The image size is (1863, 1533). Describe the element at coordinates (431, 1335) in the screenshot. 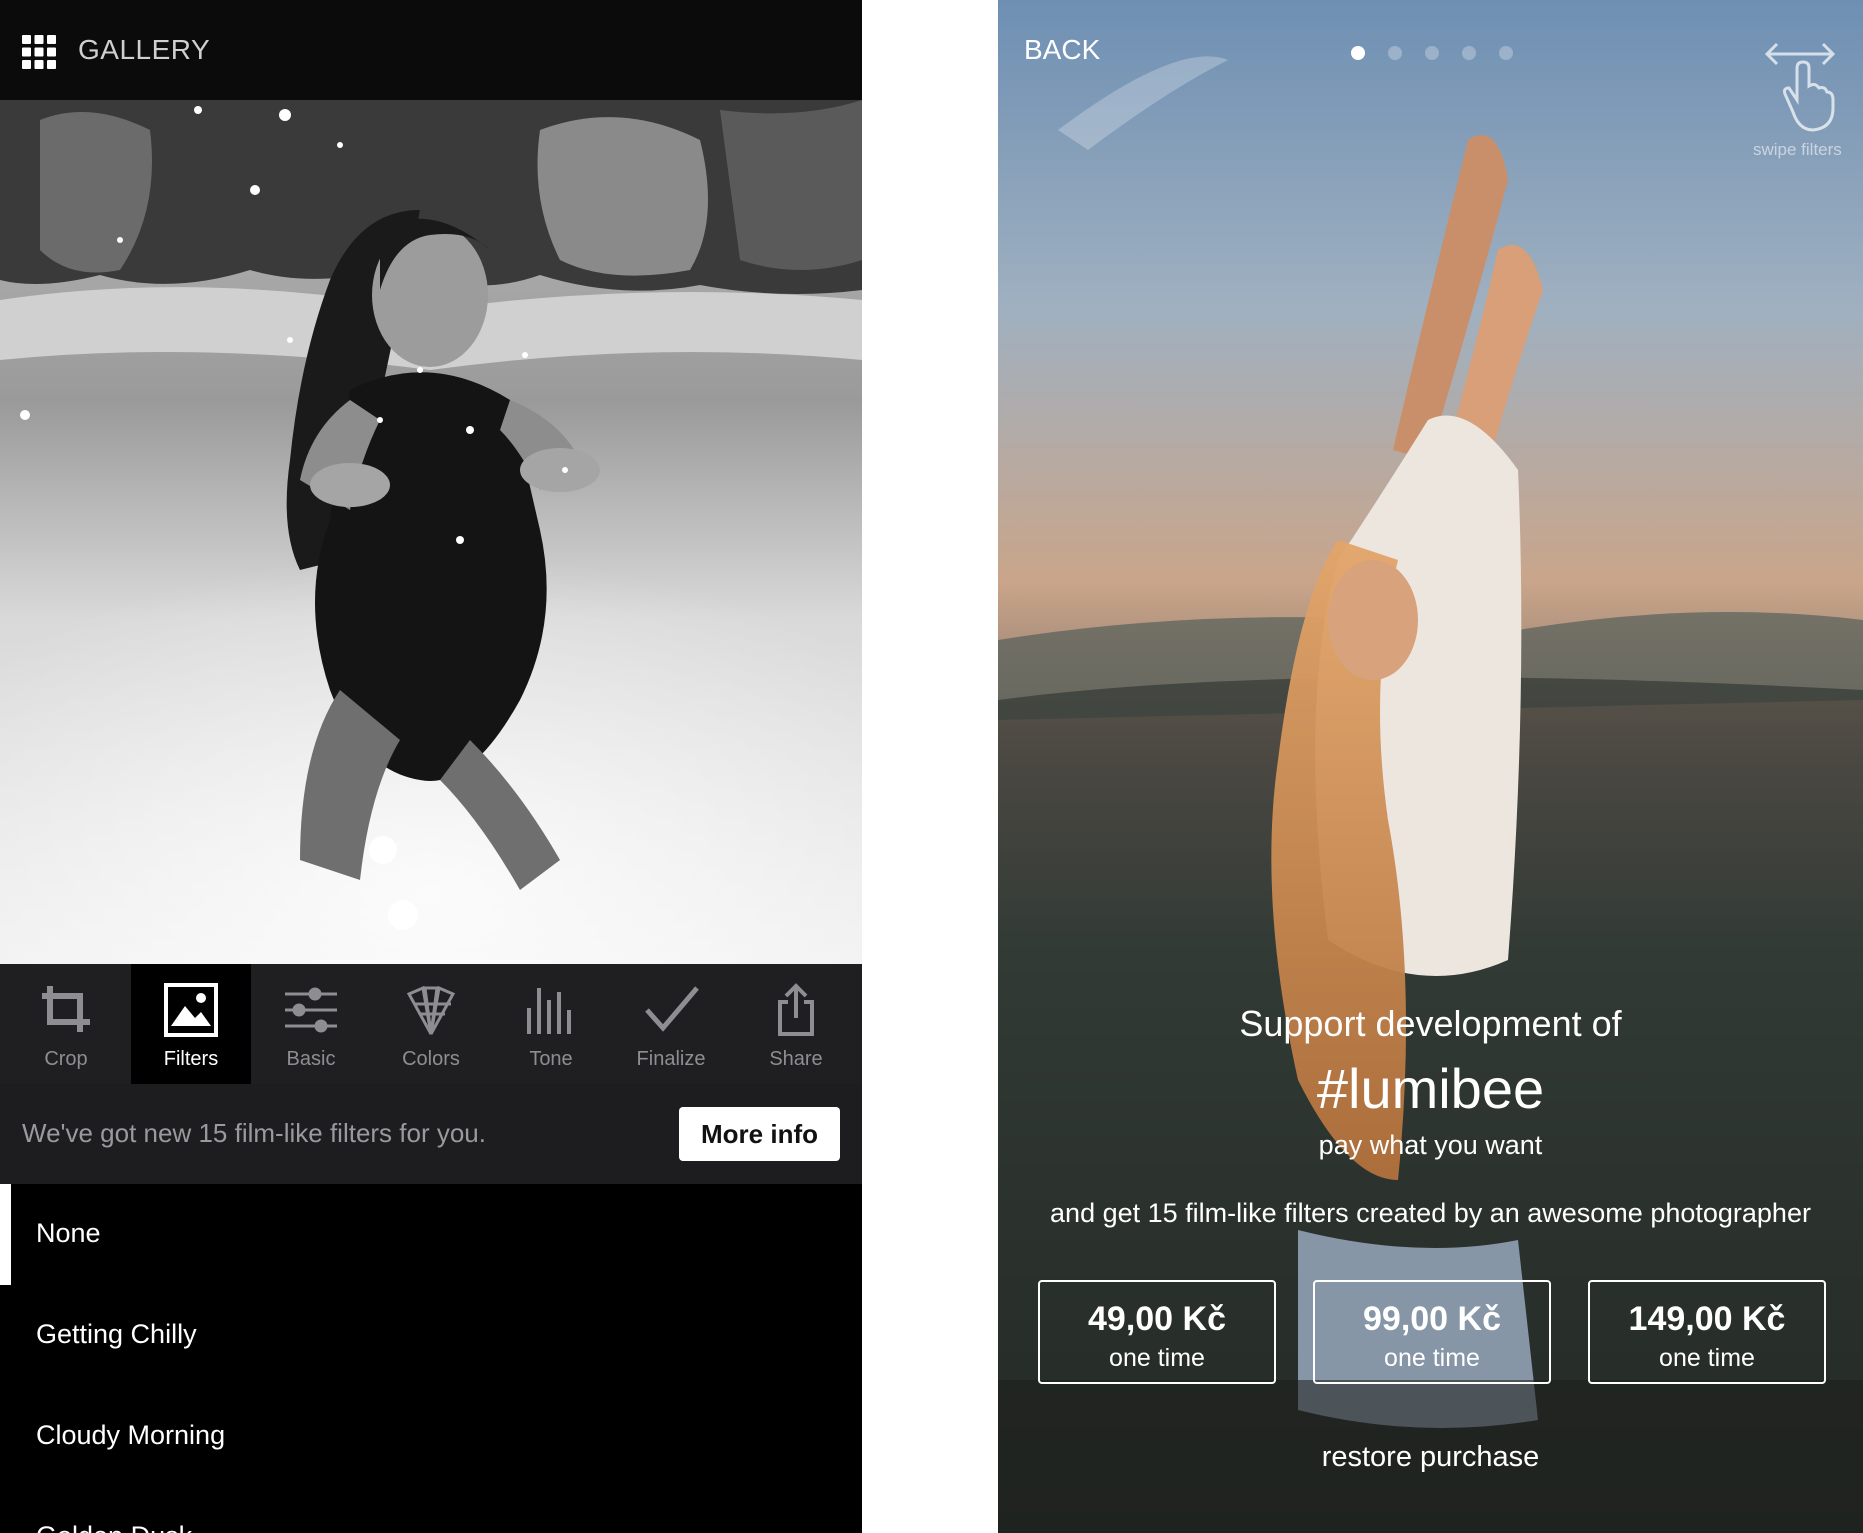

I see `filter-item-getting-chilly: Getting Chilly` at that location.